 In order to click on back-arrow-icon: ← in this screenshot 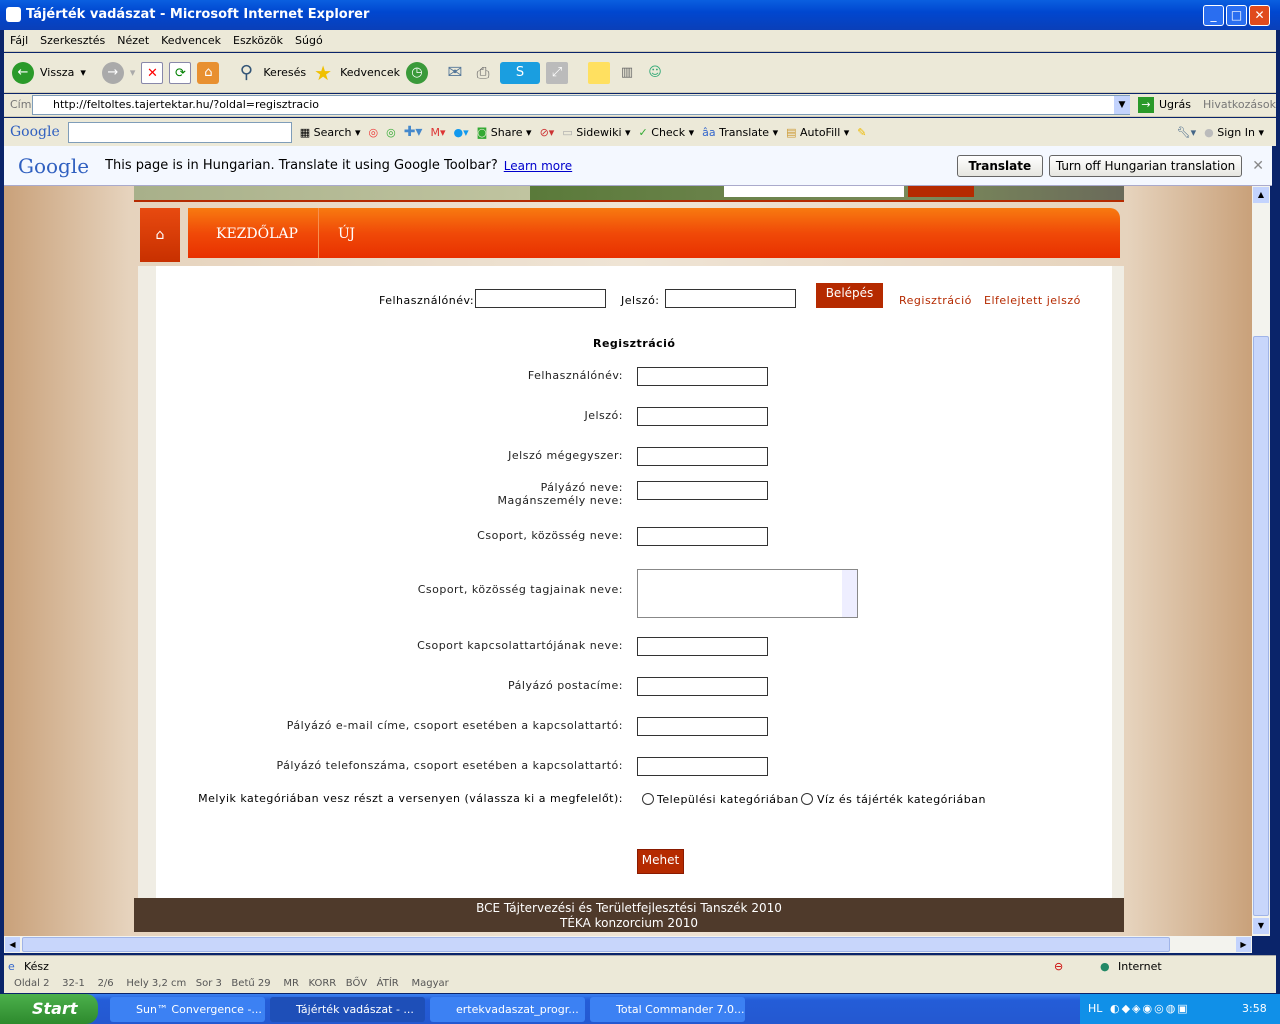, I will do `click(23, 72)`.